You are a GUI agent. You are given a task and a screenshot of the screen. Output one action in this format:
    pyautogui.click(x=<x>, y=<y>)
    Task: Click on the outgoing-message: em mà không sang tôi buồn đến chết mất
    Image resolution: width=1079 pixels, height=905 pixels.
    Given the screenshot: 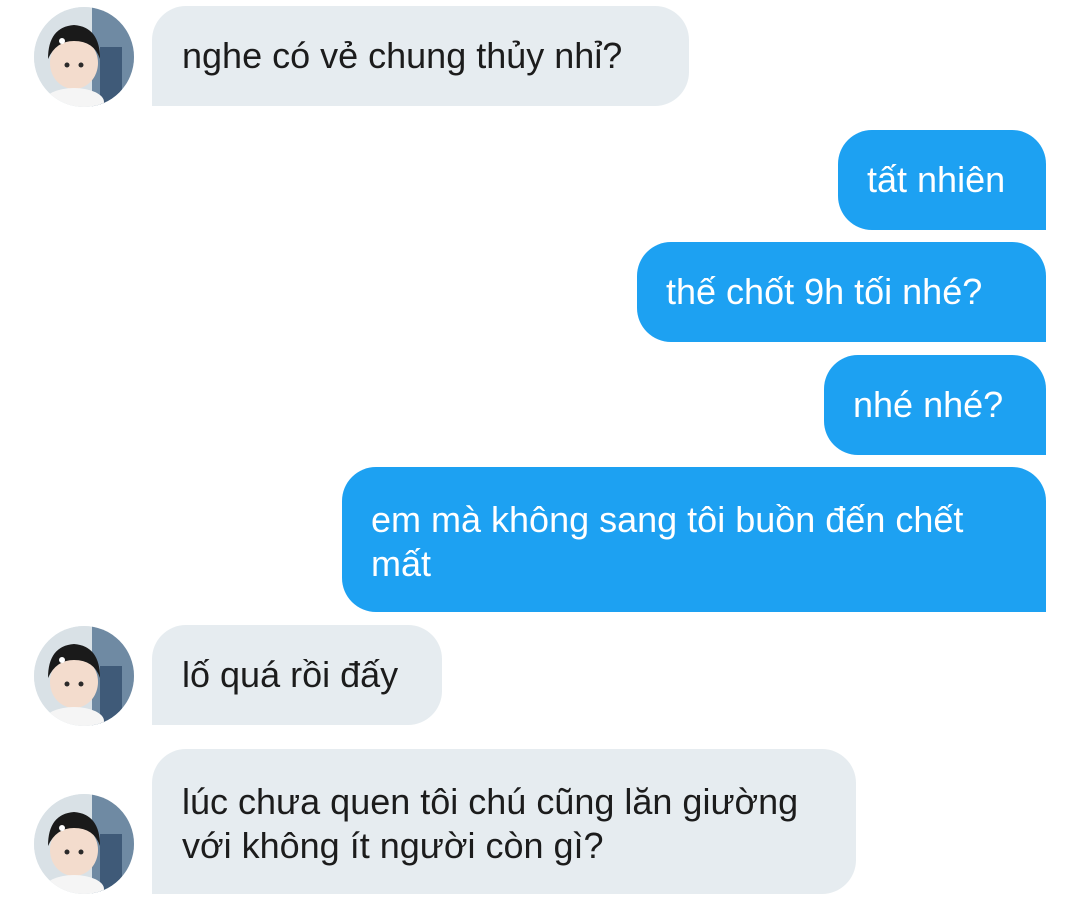 What is the action you would take?
    pyautogui.click(x=694, y=539)
    